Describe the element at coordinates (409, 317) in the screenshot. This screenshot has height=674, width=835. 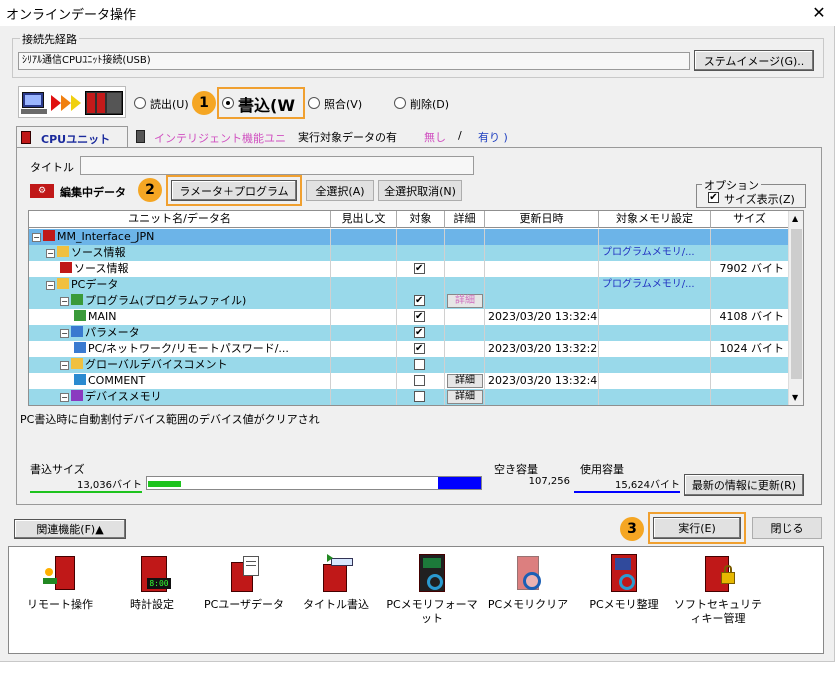
I see `table-row: MAIN 2023/03/20 13:32:42 4108 バイト` at that location.